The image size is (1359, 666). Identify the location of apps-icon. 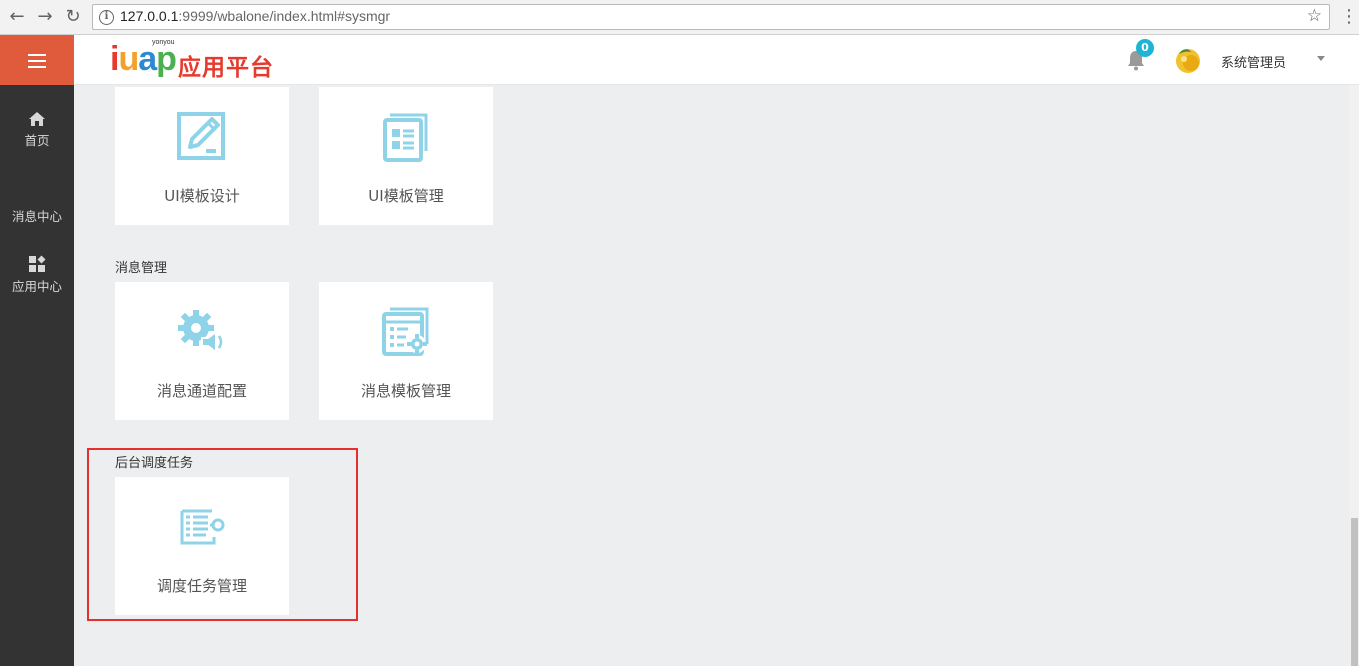
(37, 263).